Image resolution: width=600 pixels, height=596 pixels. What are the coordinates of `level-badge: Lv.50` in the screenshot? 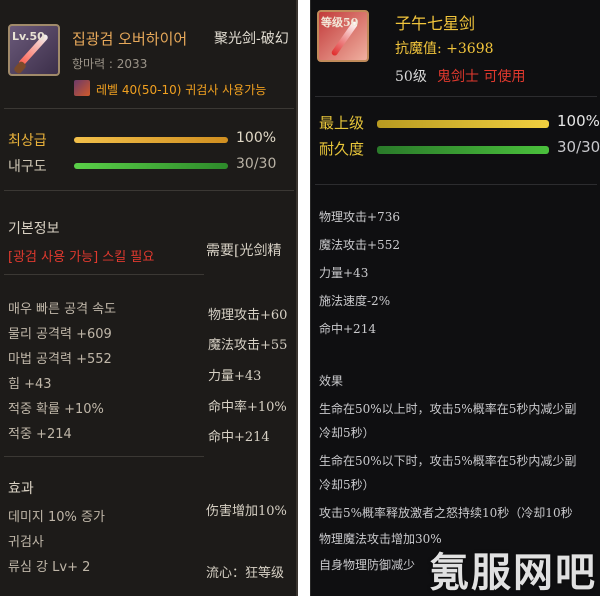 It's located at (28, 36).